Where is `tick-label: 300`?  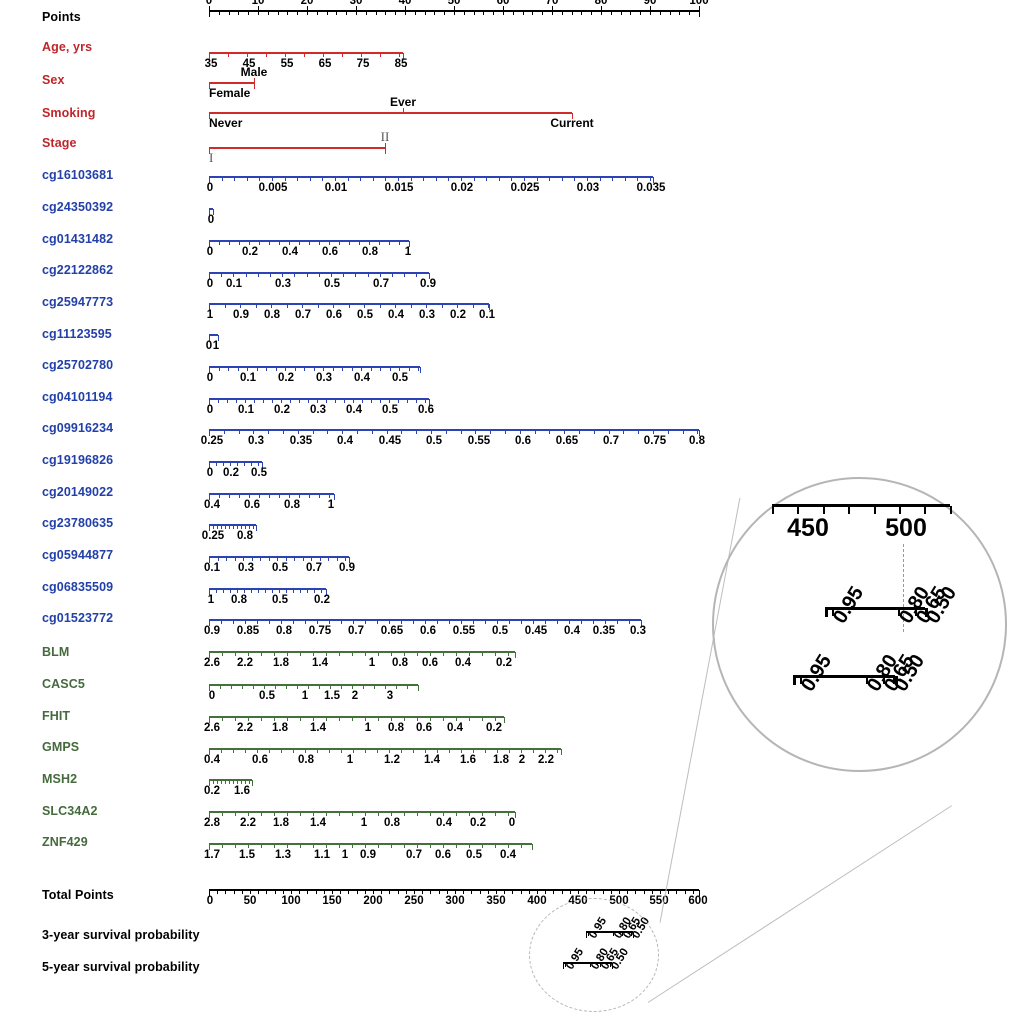
tick-label: 300 is located at coordinates (455, 901).